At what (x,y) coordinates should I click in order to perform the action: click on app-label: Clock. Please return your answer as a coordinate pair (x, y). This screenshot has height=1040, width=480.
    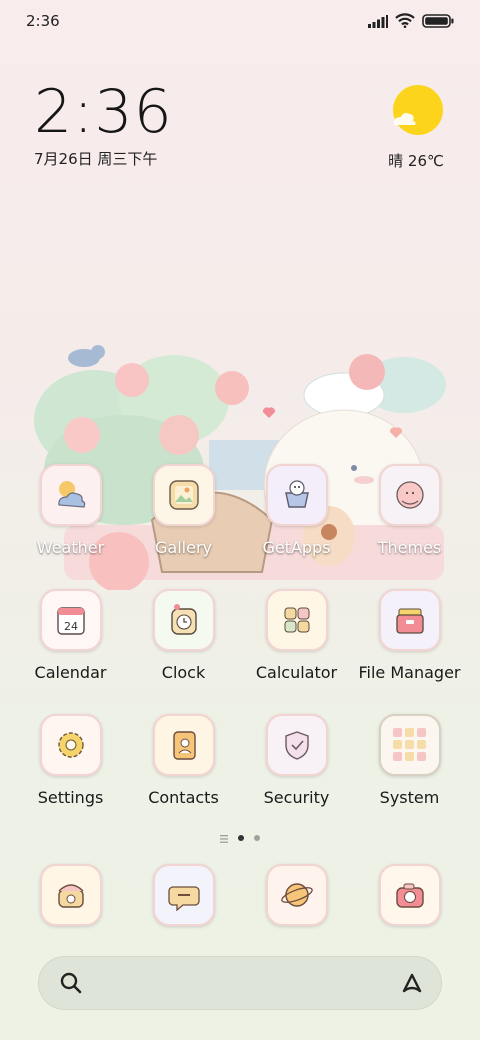
    Looking at the image, I should click on (183, 672).